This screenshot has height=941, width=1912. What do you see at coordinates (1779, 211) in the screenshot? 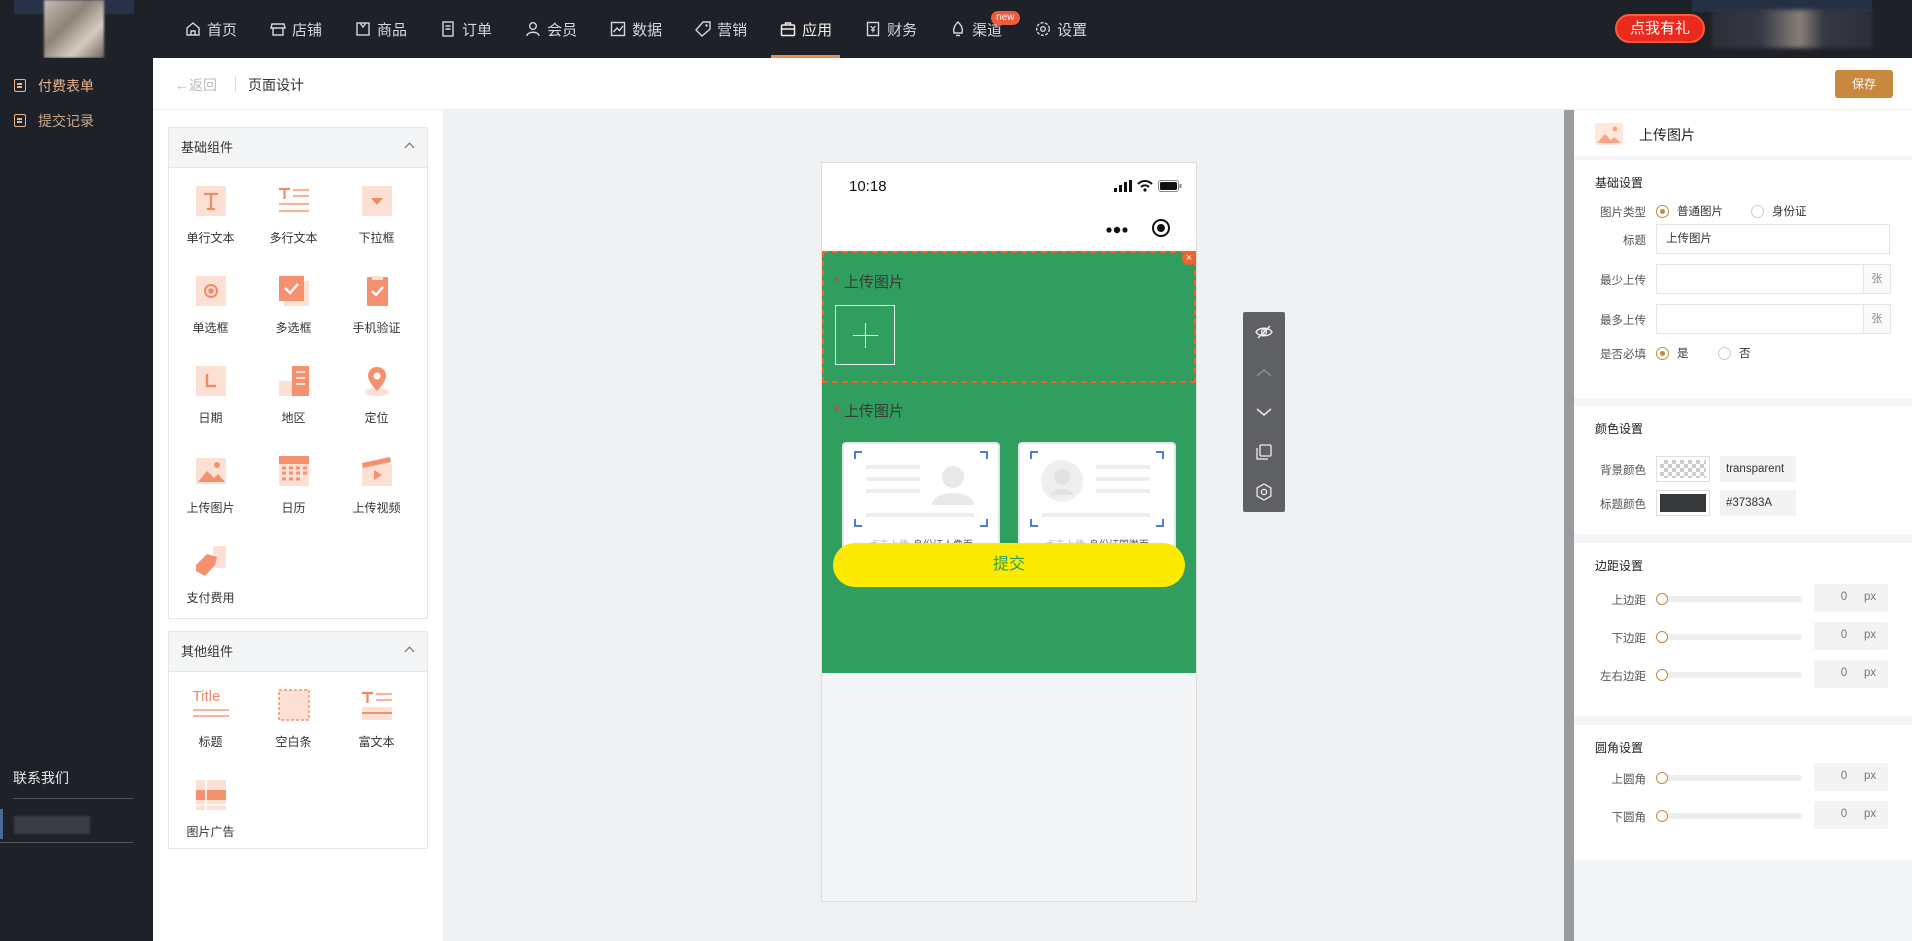
I see `image-type-idcard-radio: 身份证` at bounding box center [1779, 211].